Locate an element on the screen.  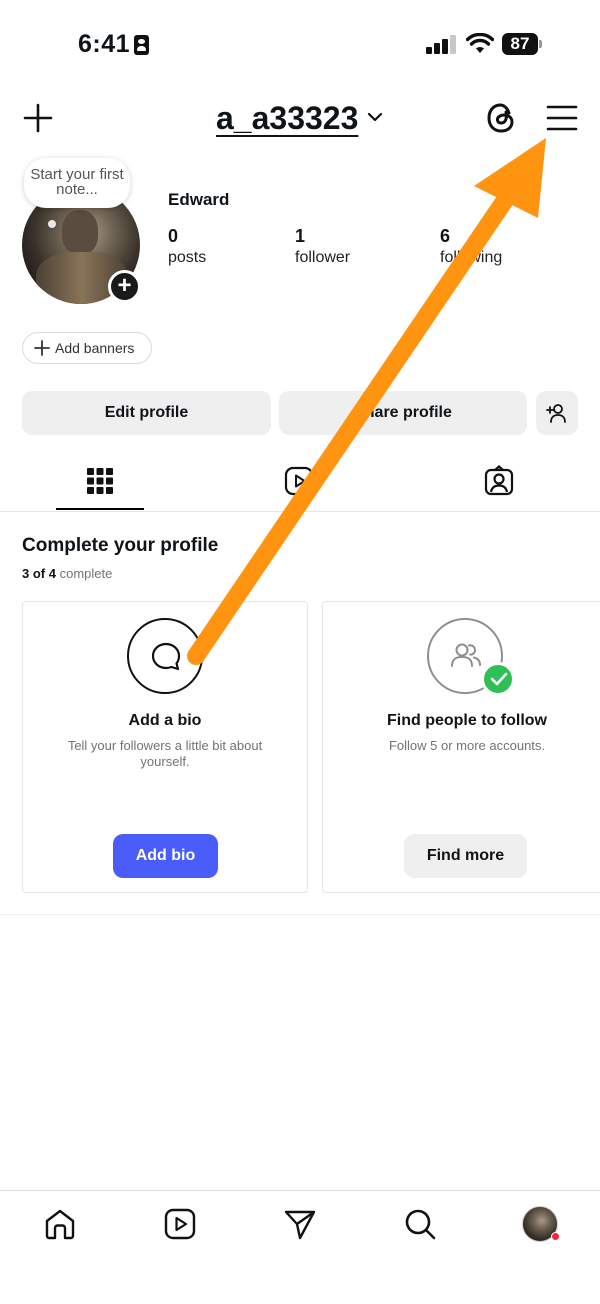
card-description: Follow 5 or more accounts. is located at coordinates (467, 745).